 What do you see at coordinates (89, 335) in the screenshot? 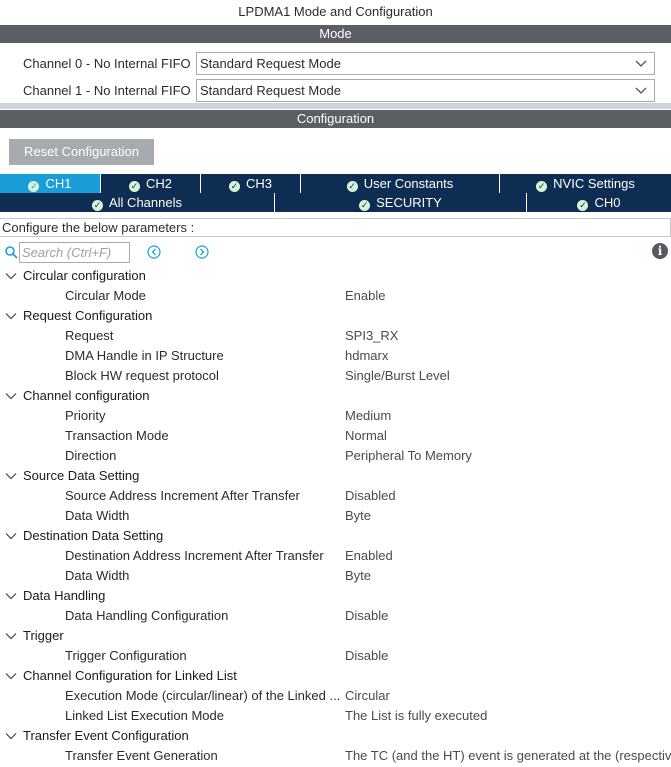
I see `parameter-name: Request` at bounding box center [89, 335].